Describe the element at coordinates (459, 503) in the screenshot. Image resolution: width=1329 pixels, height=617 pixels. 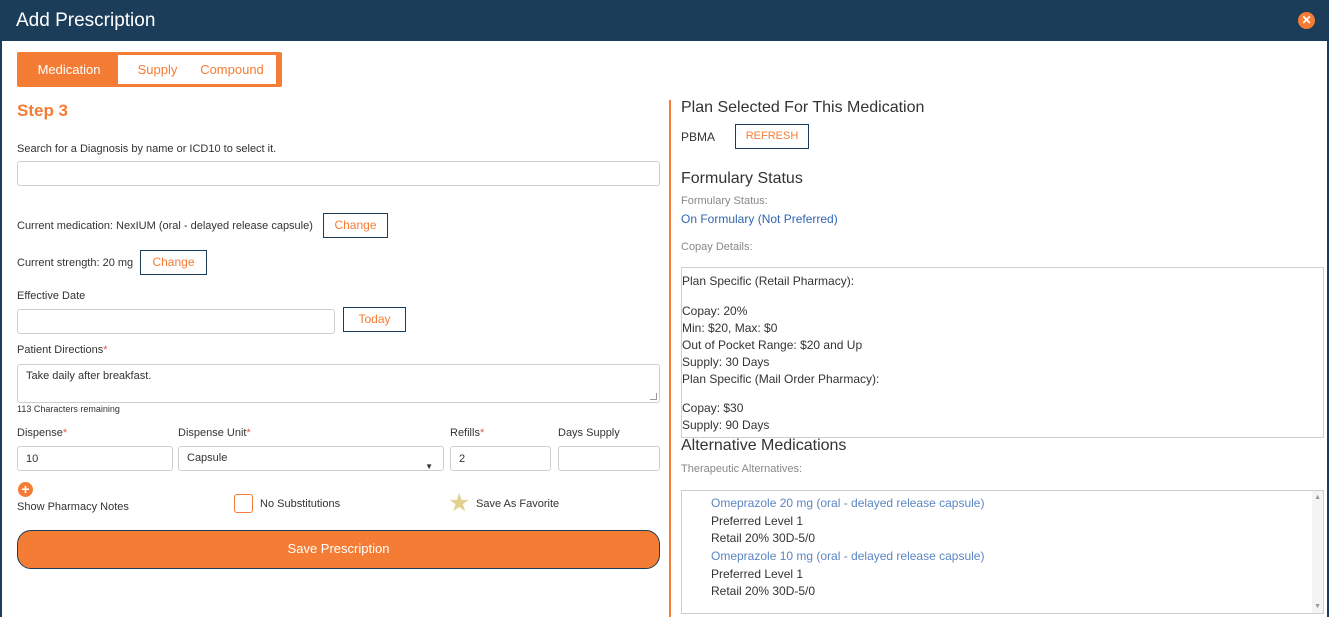
I see `star-icon: ★` at that location.